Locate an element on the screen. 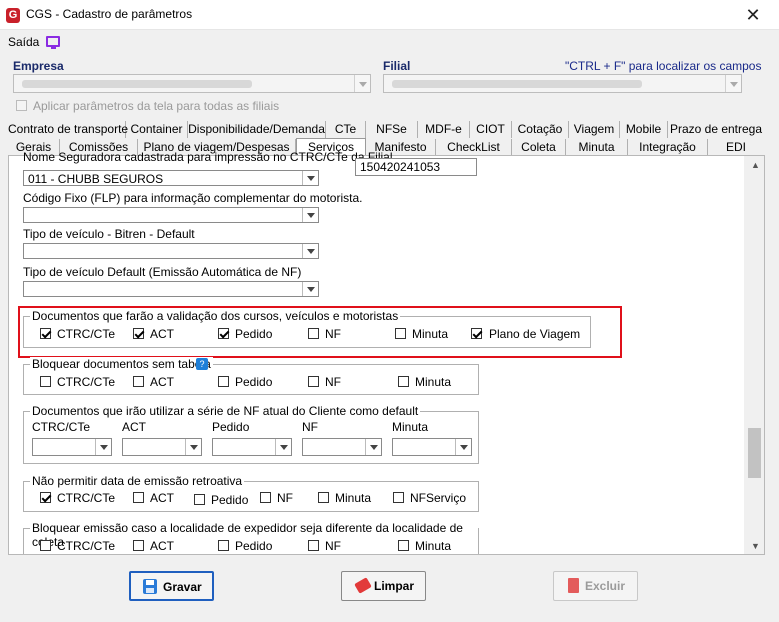 This screenshot has width=779, height=622. serie-ctrc-select is located at coordinates (72, 447).